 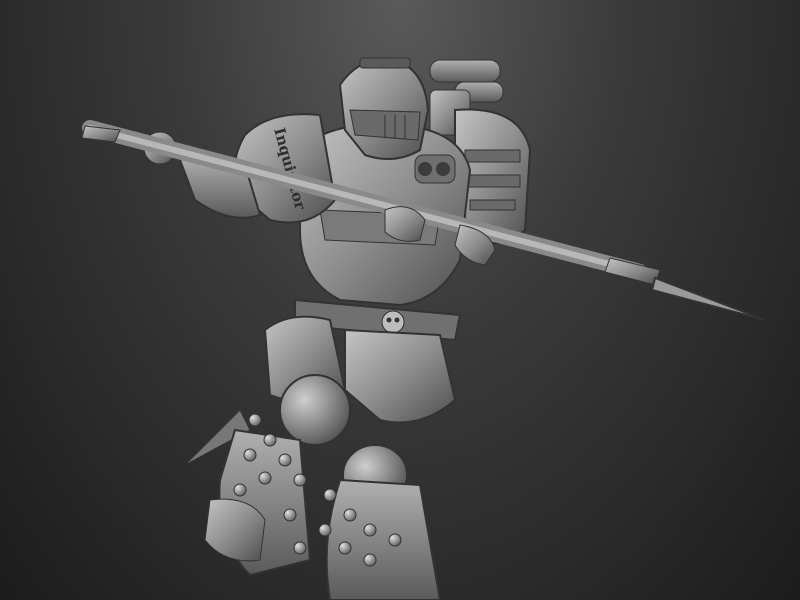 What do you see at coordinates (323, 514) in the screenshot?
I see `leg-armor-icon` at bounding box center [323, 514].